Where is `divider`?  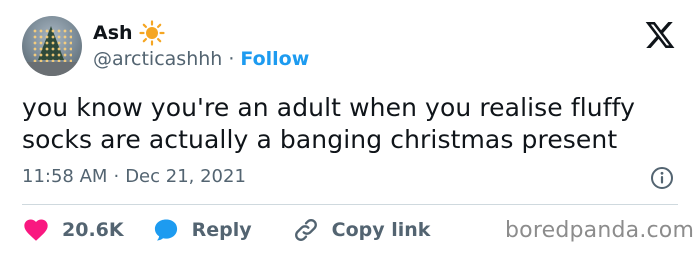
divider is located at coordinates (350, 204).